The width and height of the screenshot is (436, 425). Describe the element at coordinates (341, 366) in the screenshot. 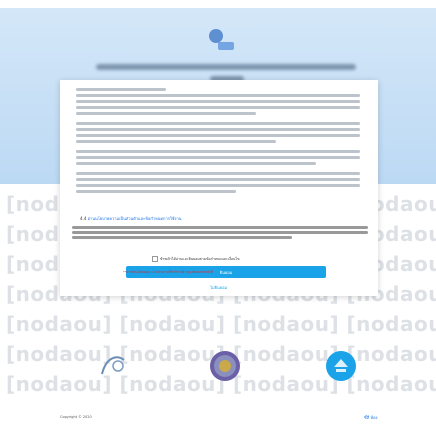

I see `bank-logo-icon` at that location.